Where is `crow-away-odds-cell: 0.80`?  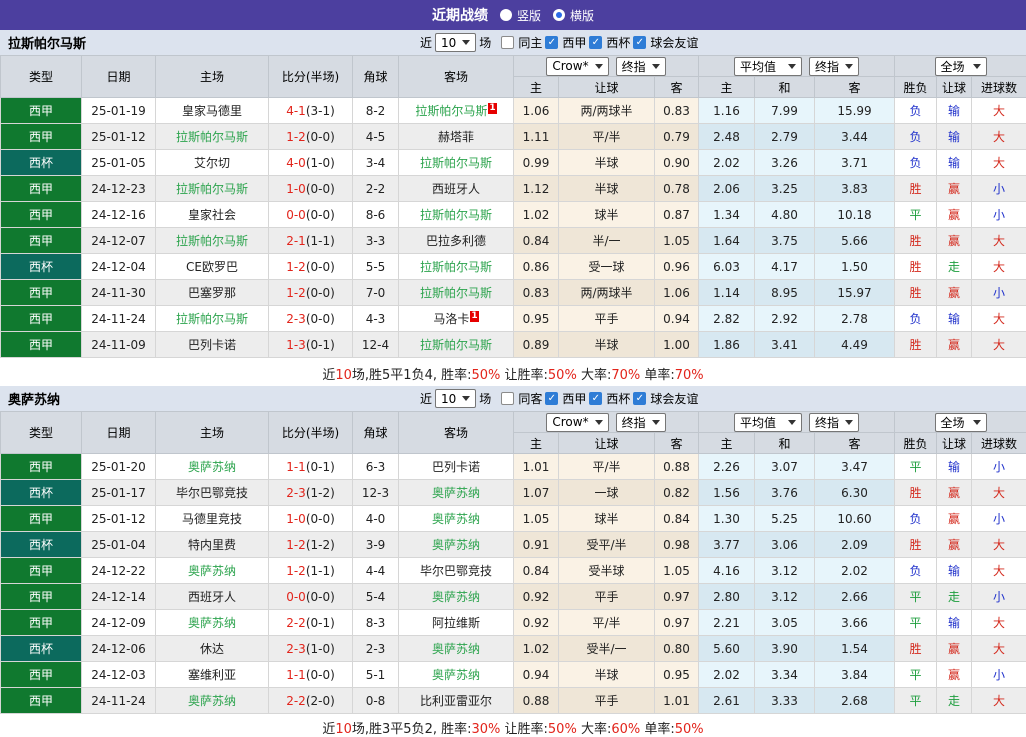 crow-away-odds-cell: 0.80 is located at coordinates (677, 649).